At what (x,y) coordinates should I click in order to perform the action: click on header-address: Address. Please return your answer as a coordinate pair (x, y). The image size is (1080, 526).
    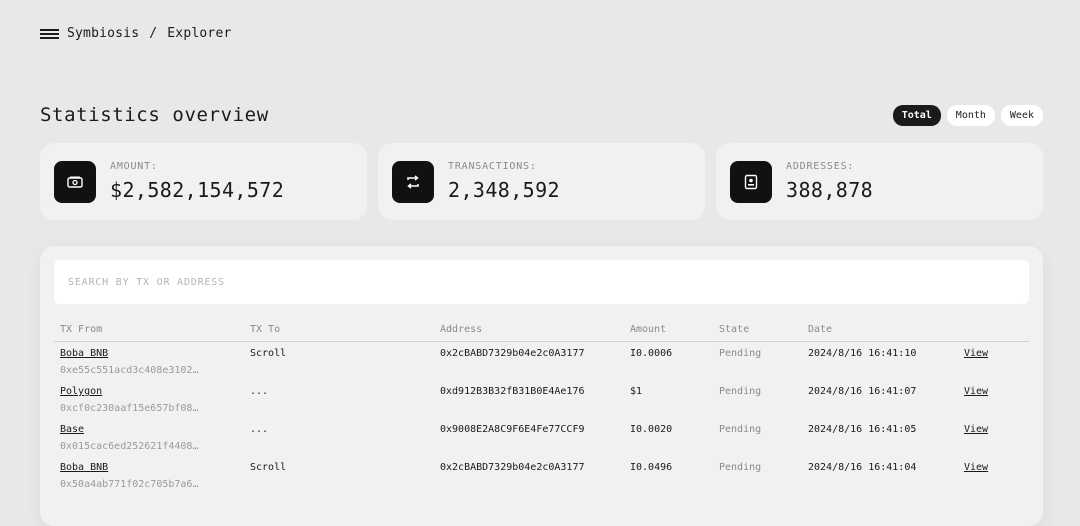
    Looking at the image, I should click on (461, 329).